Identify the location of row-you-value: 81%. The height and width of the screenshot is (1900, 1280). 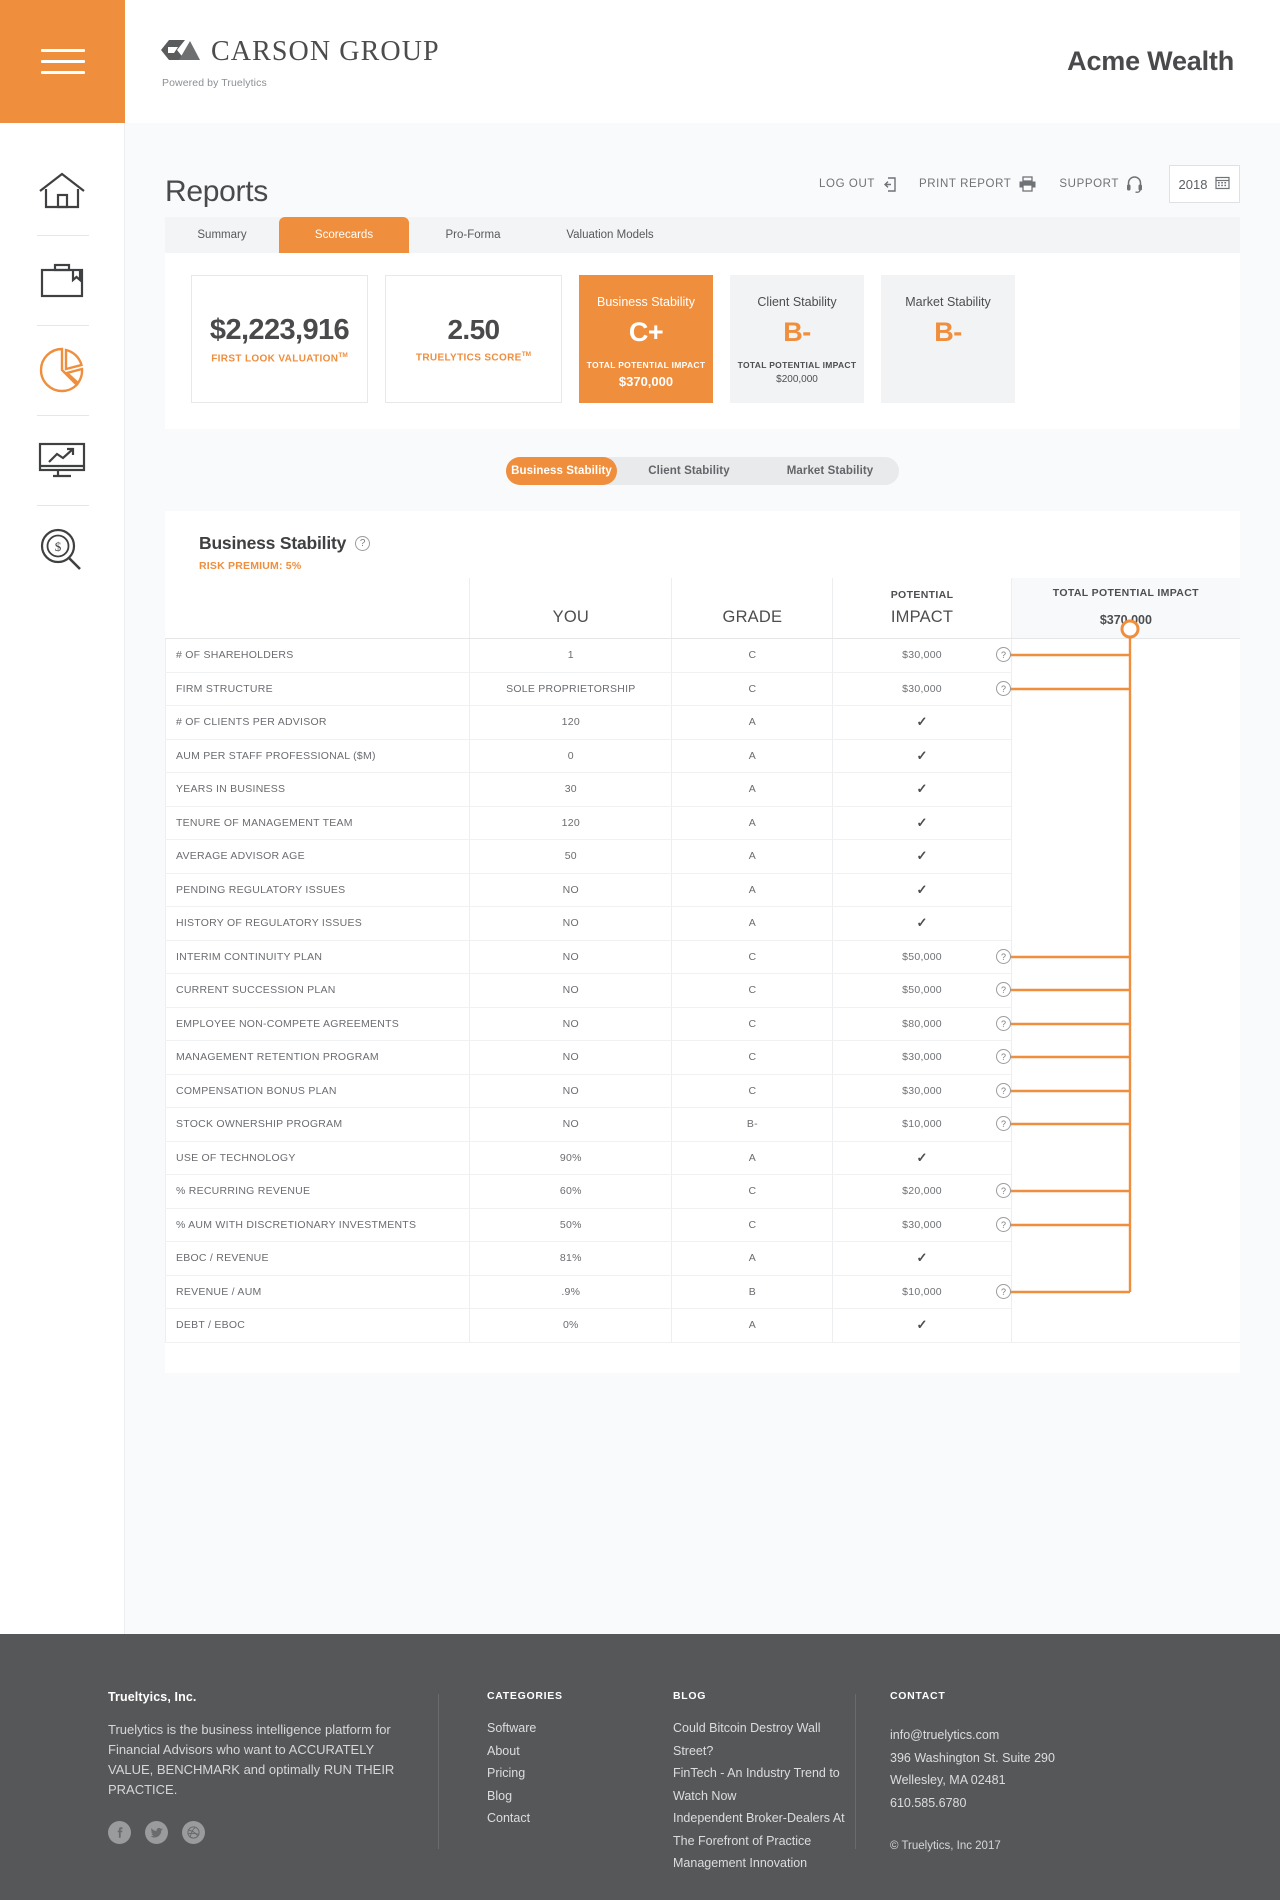
(570, 1258).